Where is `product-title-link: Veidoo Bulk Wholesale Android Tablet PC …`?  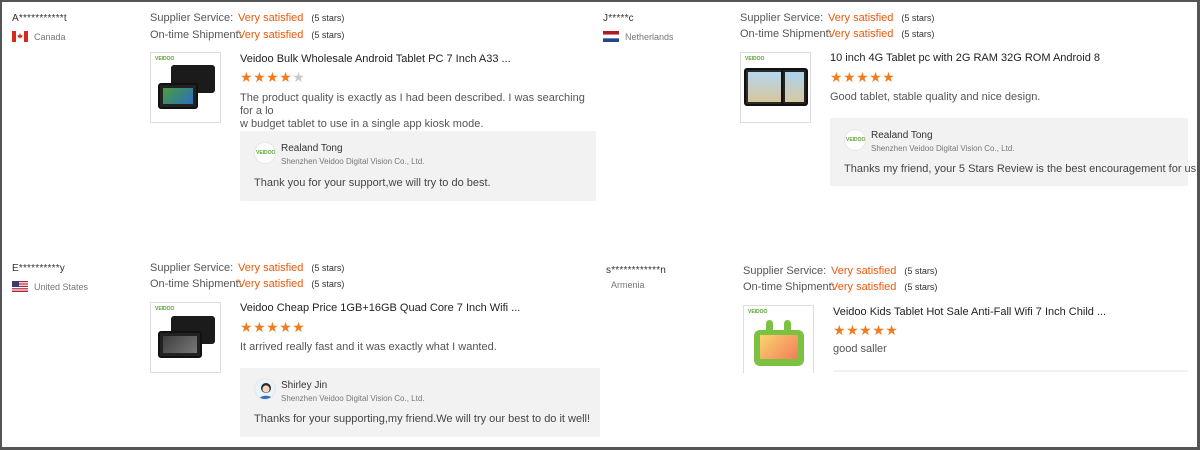
product-title-link: Veidoo Bulk Wholesale Android Tablet PC … is located at coordinates (375, 59).